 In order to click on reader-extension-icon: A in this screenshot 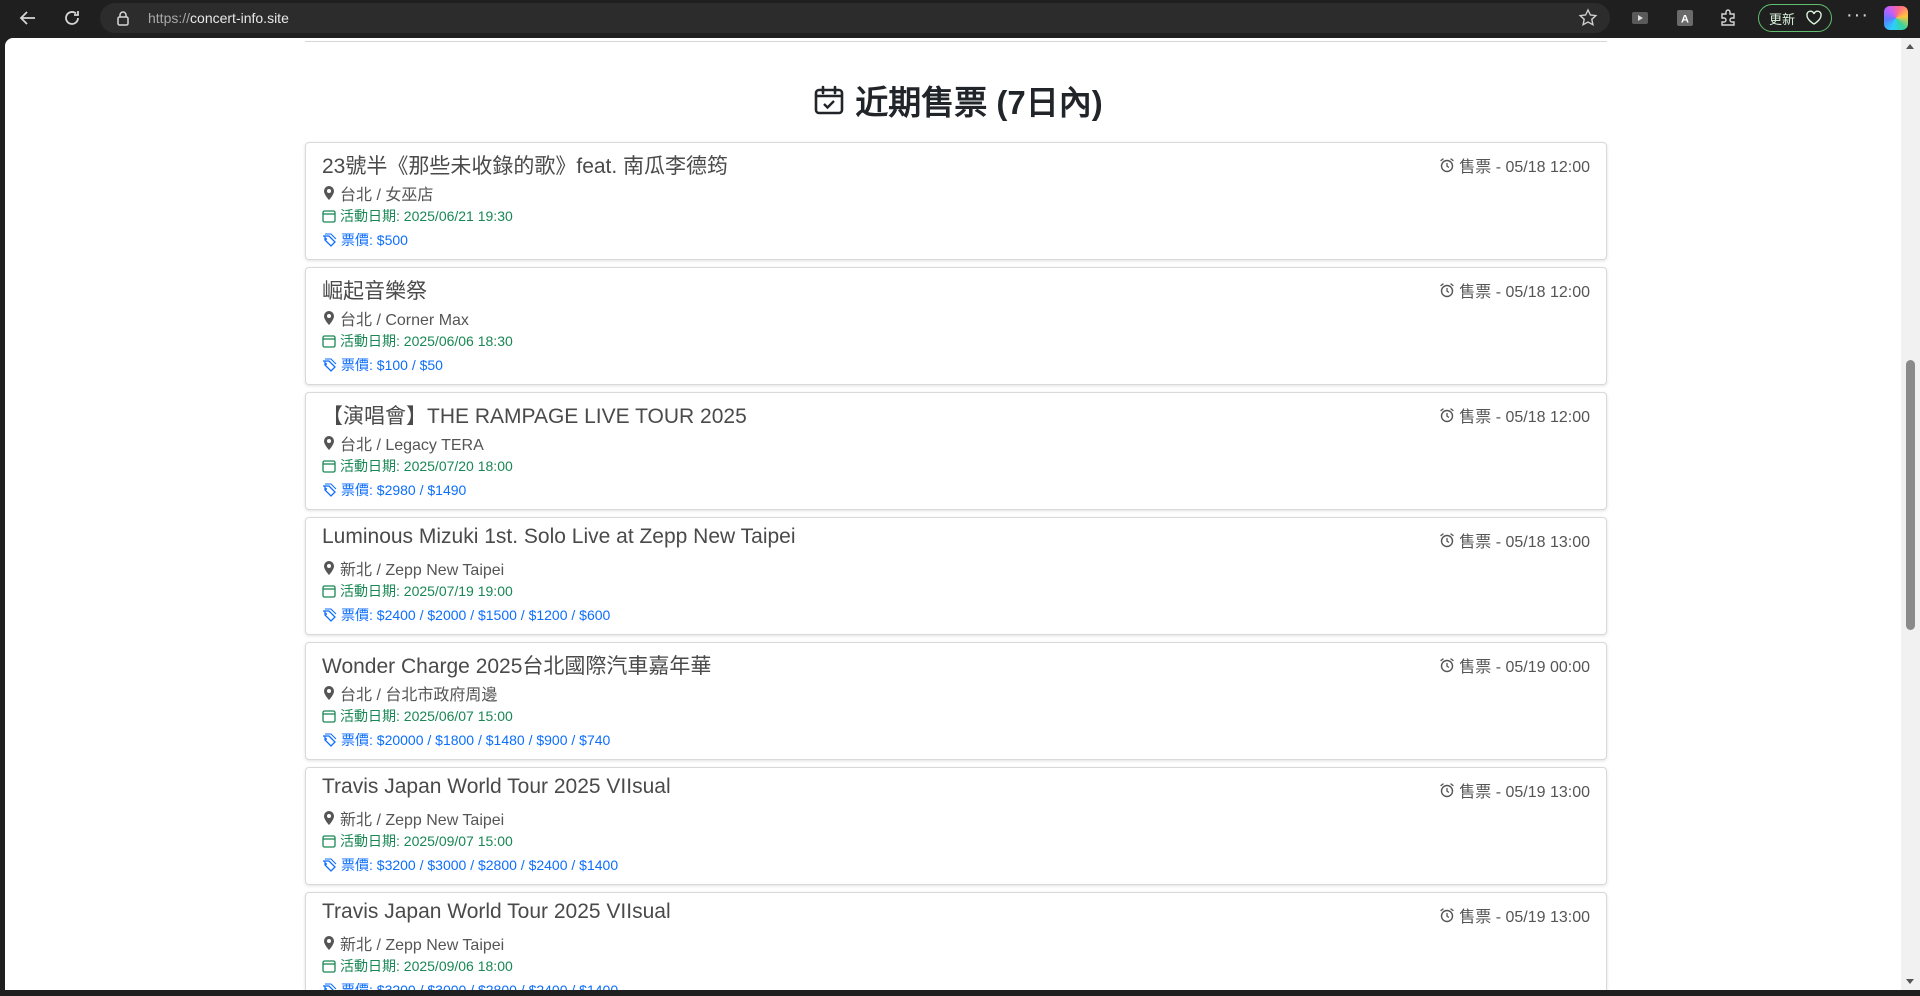, I will do `click(1685, 18)`.